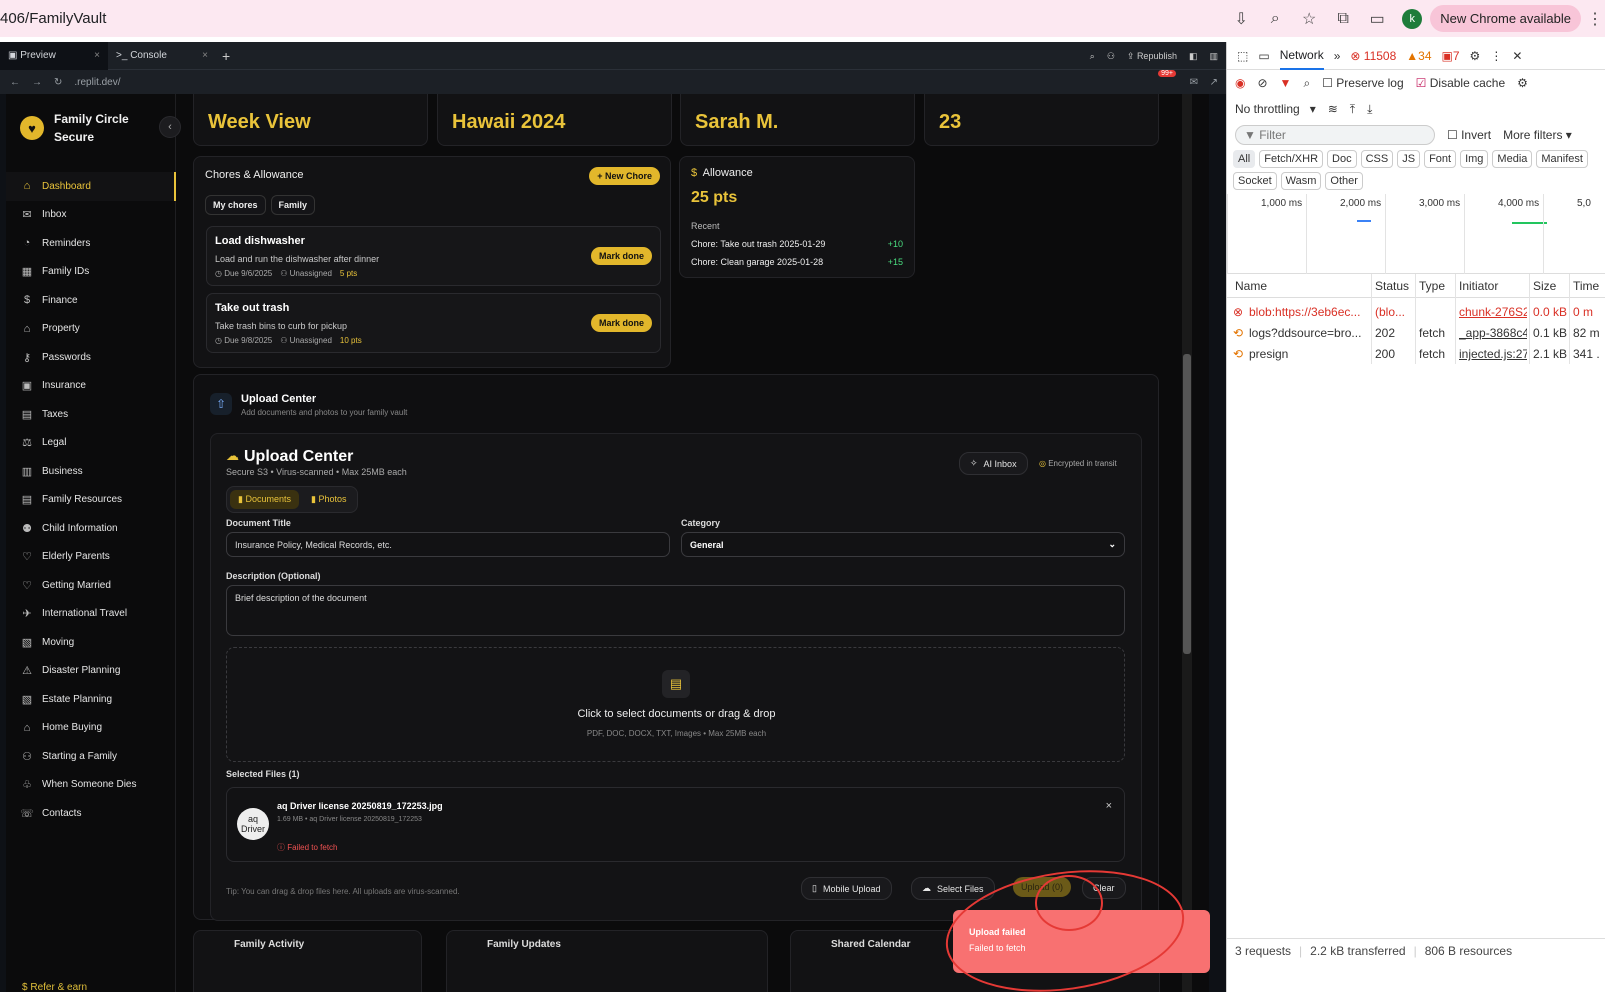 Image resolution: width=1605 pixels, height=1006 pixels. What do you see at coordinates (91, 443) in the screenshot?
I see `sidebar-item-legal: ⚖ Legal` at bounding box center [91, 443].